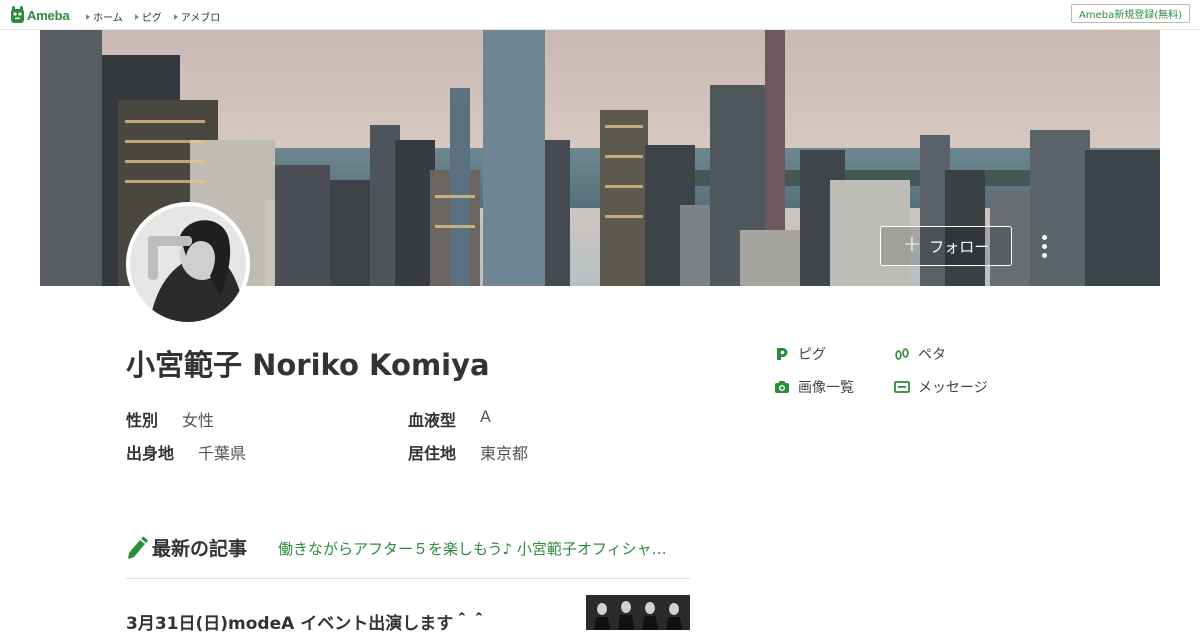 The image size is (1200, 634). I want to click on latest-articles-heading: 最新の記事, so click(186, 547).